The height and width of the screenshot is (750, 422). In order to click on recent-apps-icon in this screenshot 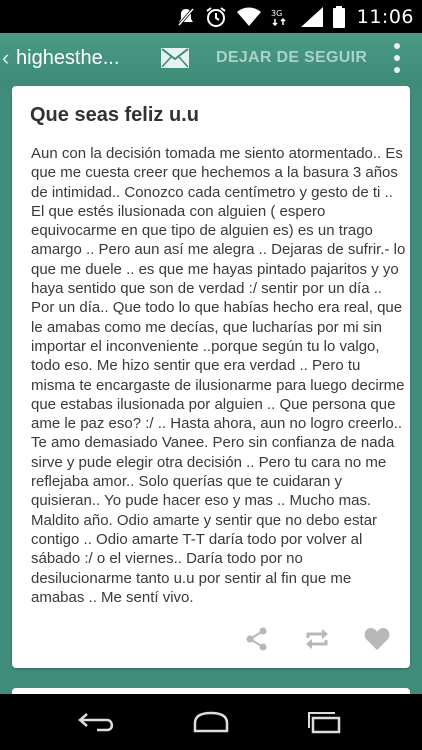, I will do `click(325, 722)`.